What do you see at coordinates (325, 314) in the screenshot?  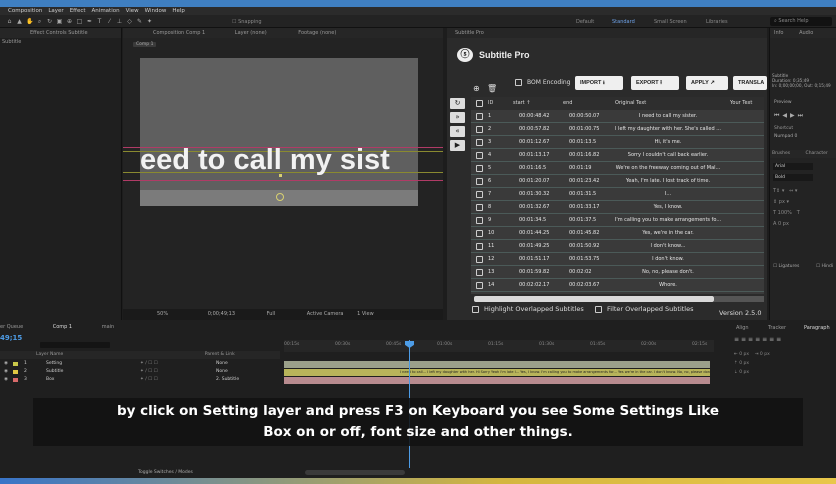 I see `camera-select: Active Camera` at bounding box center [325, 314].